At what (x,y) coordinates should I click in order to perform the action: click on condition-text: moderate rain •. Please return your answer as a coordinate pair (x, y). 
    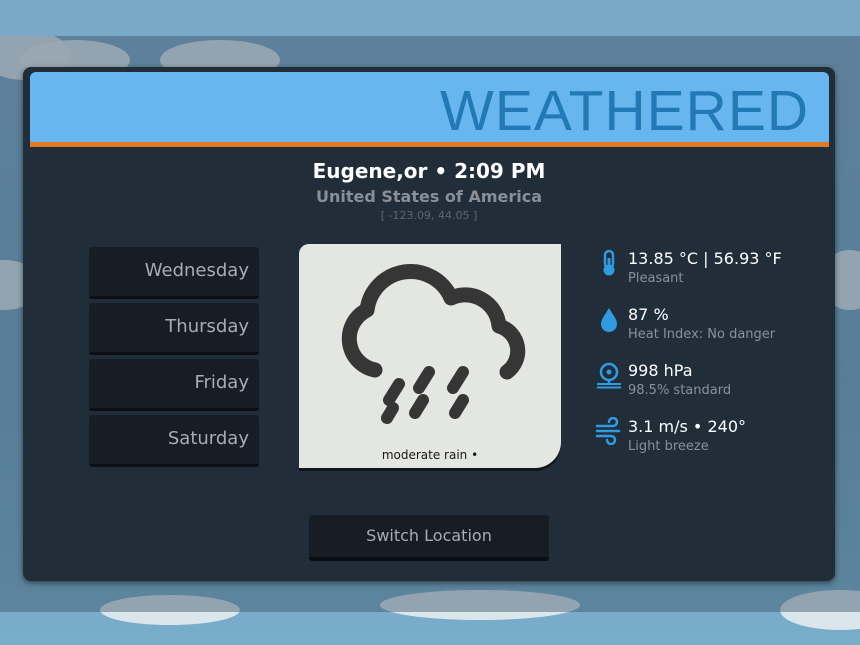
    Looking at the image, I should click on (430, 455).